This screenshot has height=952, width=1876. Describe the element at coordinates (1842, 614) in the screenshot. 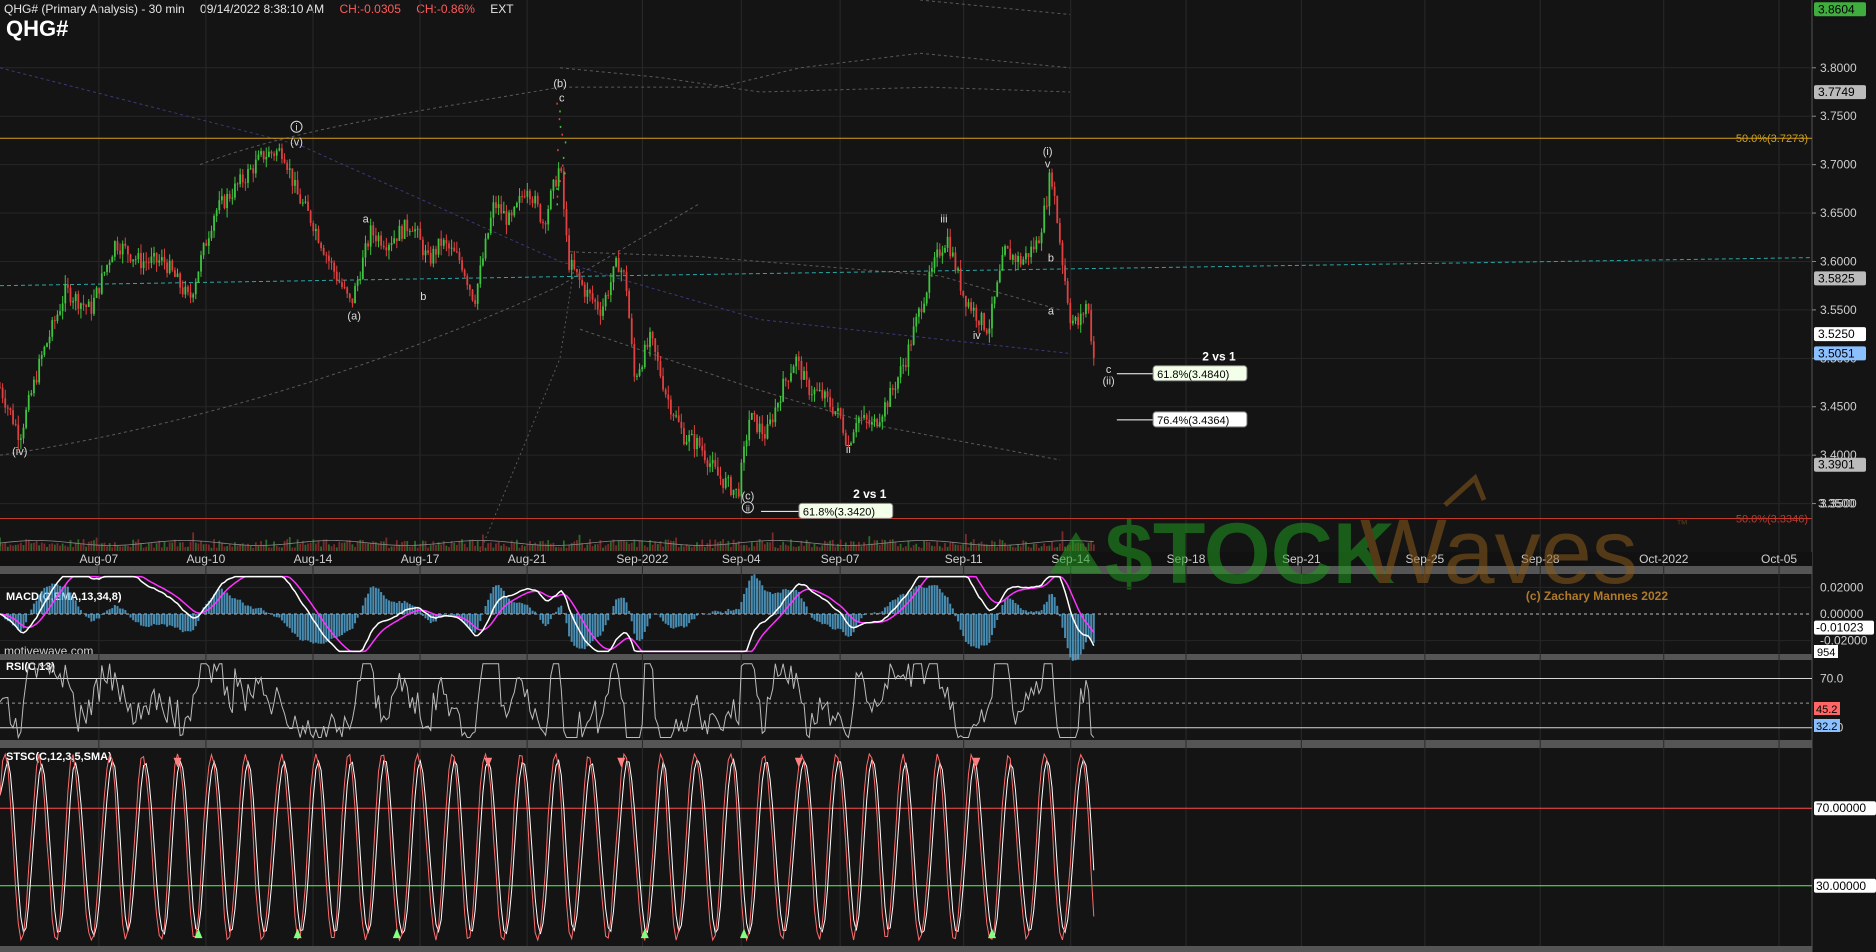

I see `macd-tick-label: 0.00000` at that location.